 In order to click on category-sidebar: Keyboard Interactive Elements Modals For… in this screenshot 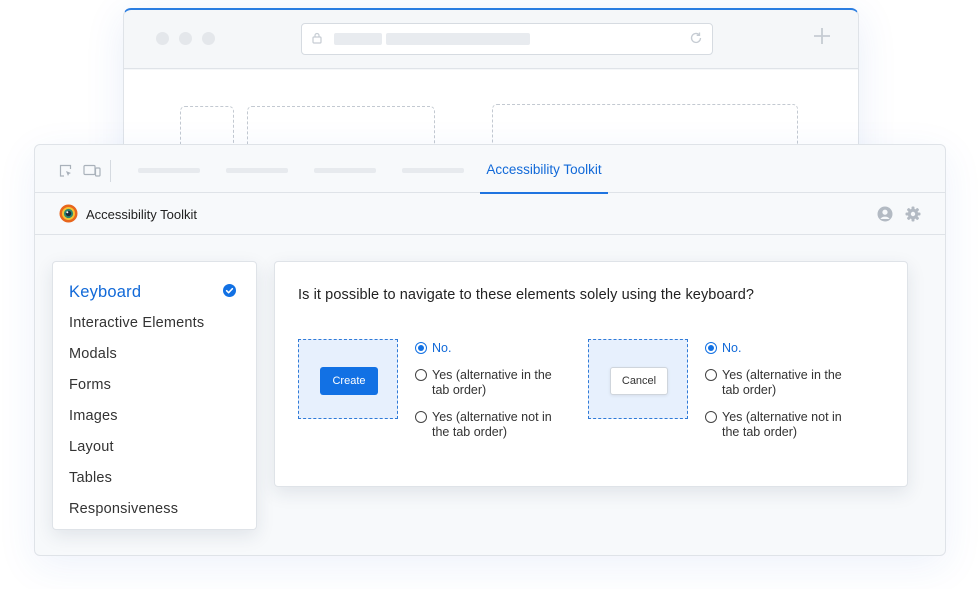, I will do `click(154, 395)`.